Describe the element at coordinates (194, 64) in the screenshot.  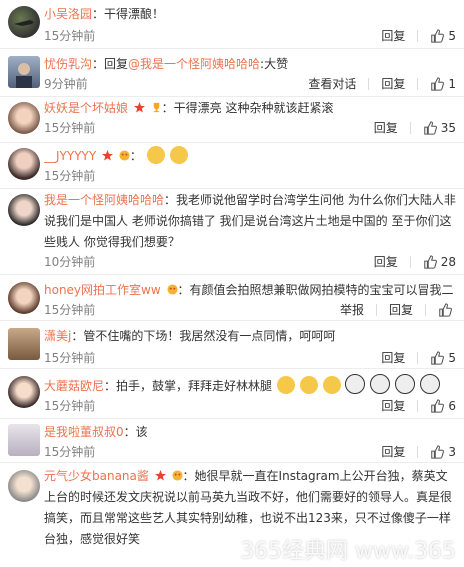
I see `mention-link: @我是一个怪阿姨哈哈哈` at that location.